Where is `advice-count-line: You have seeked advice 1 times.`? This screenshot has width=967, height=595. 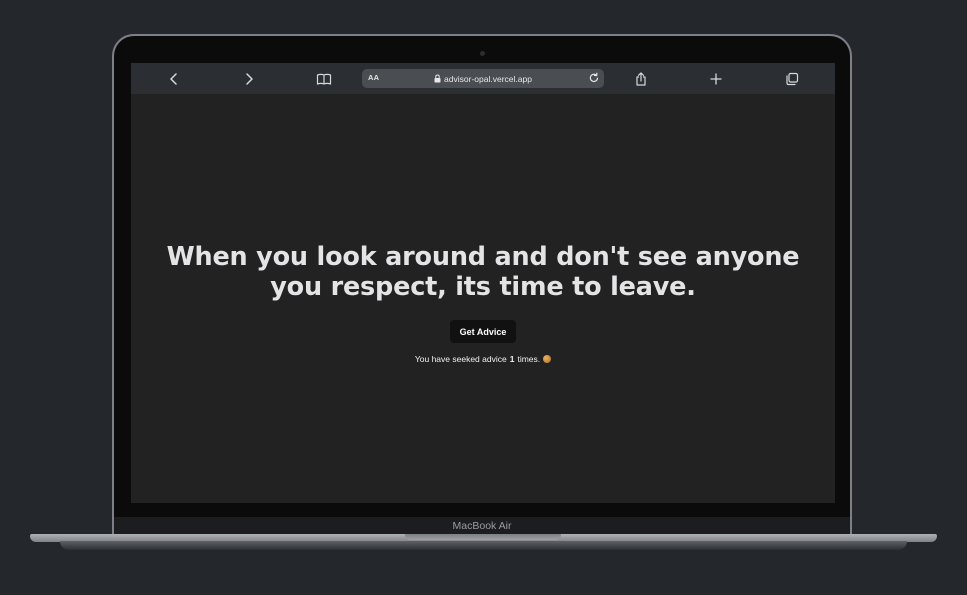
advice-count-line: You have seeked advice 1 times. is located at coordinates (483, 359).